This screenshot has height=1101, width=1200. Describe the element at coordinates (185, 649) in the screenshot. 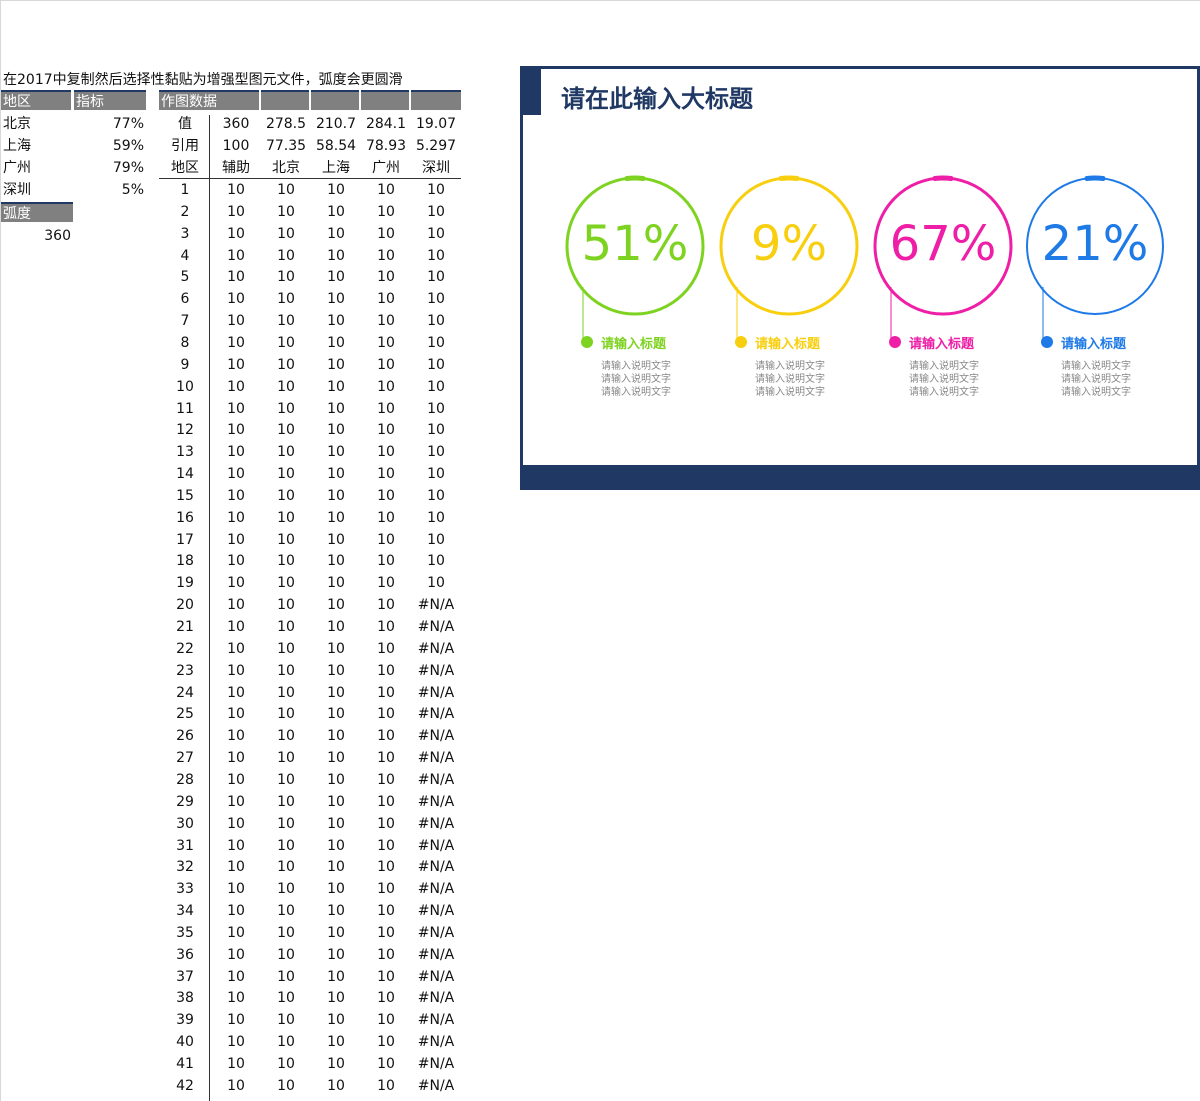

I see `table-cell: 22` at that location.